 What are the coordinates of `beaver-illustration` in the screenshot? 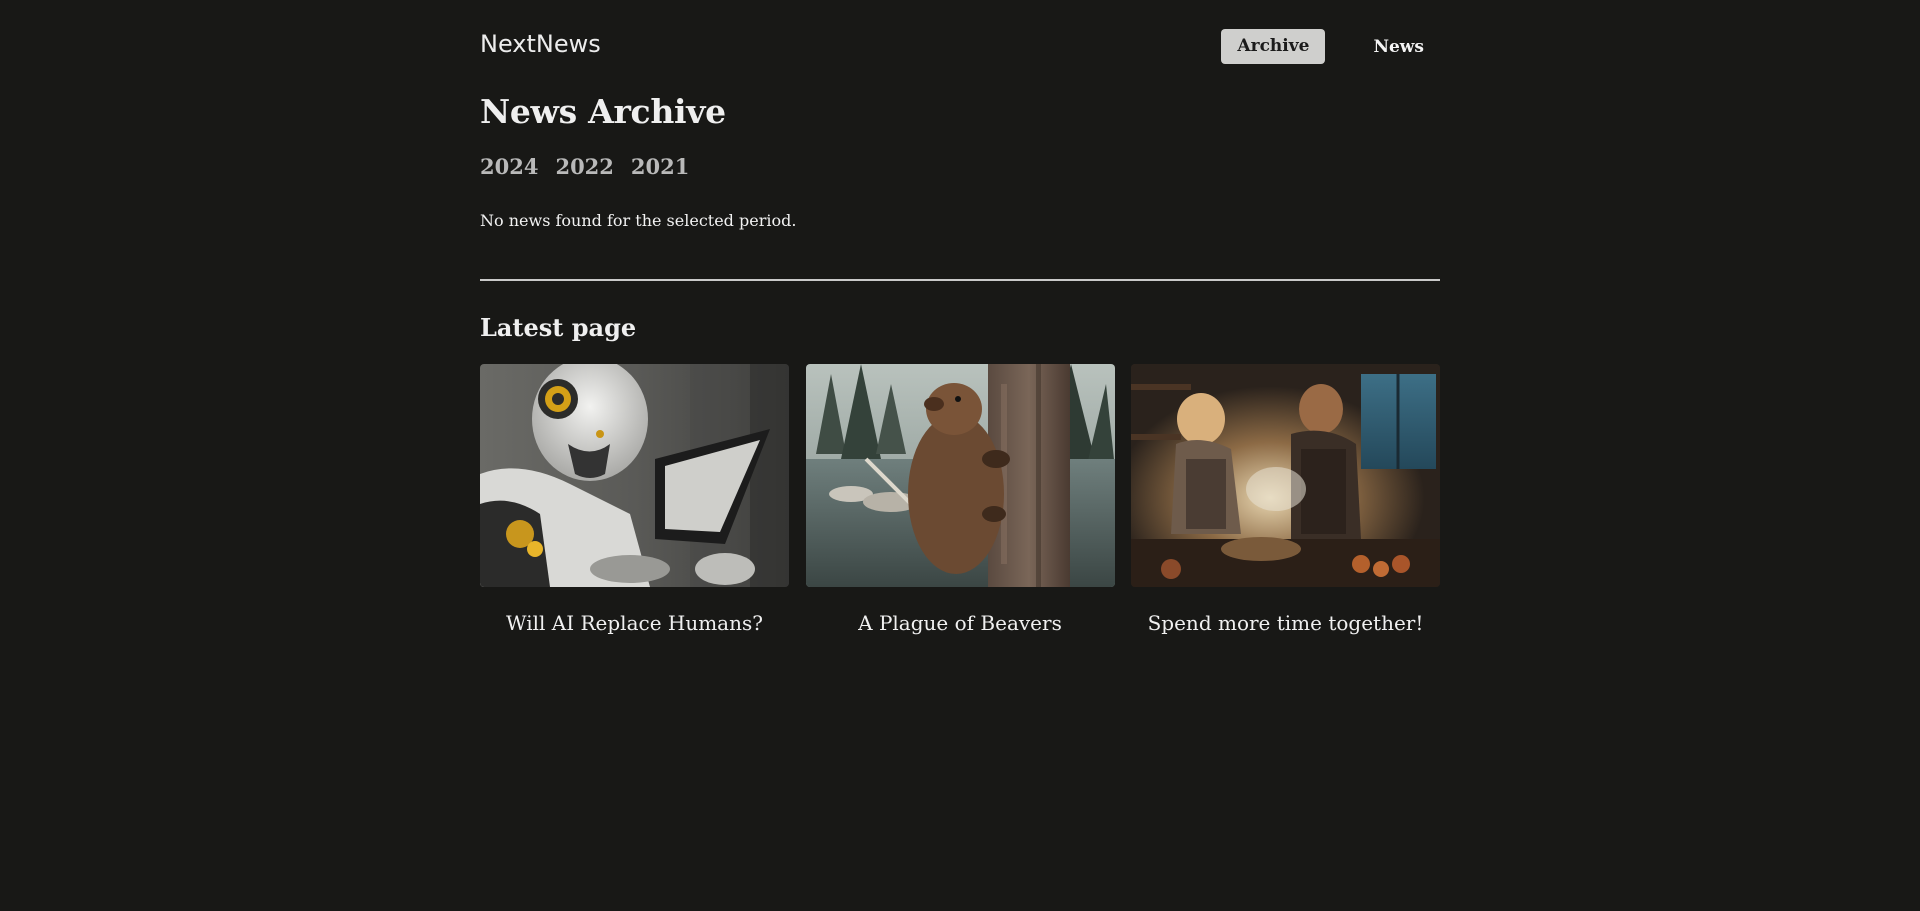 It's located at (960, 475).